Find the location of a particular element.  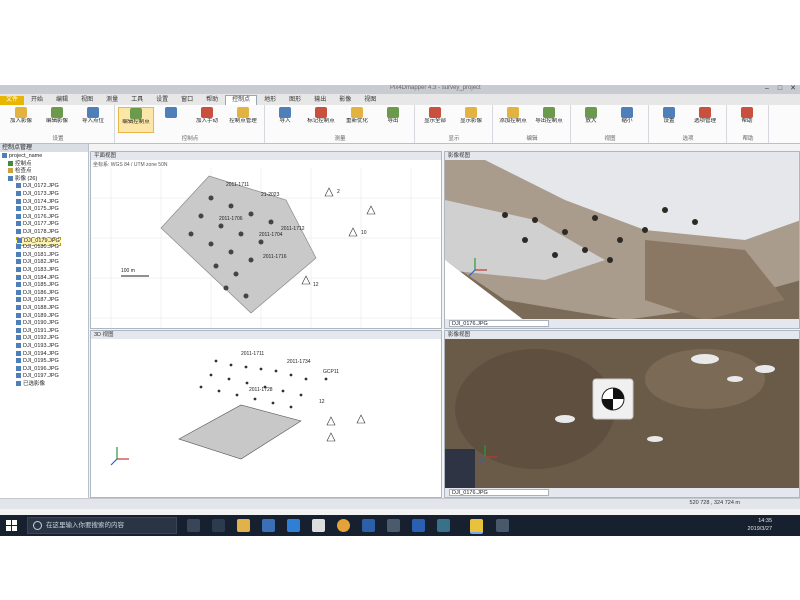

ribbon-button: 放大 is located at coordinates (591, 119).